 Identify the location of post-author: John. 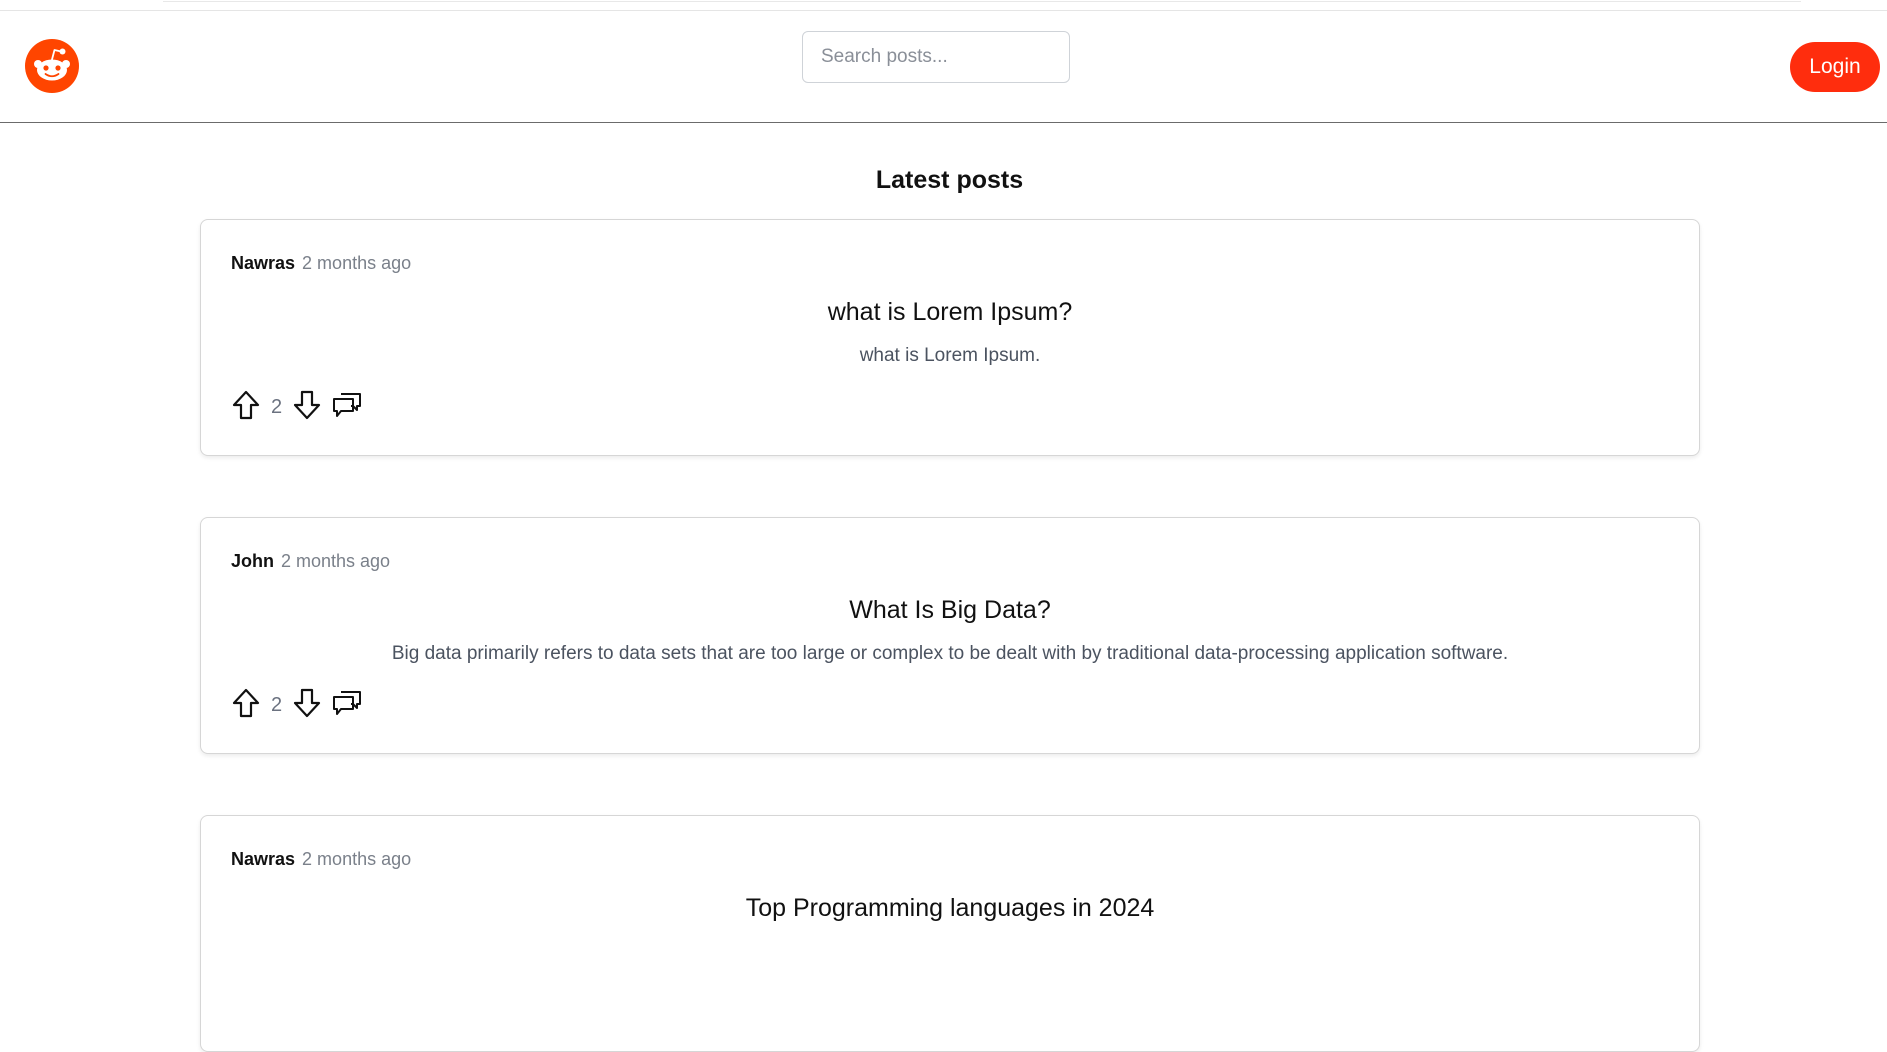
(252, 561).